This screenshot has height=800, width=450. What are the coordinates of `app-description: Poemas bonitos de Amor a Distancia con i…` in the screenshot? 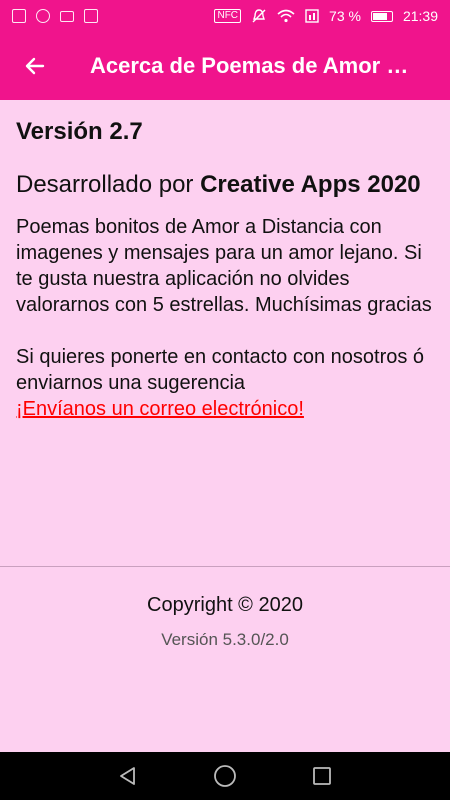 It's located at (224, 266).